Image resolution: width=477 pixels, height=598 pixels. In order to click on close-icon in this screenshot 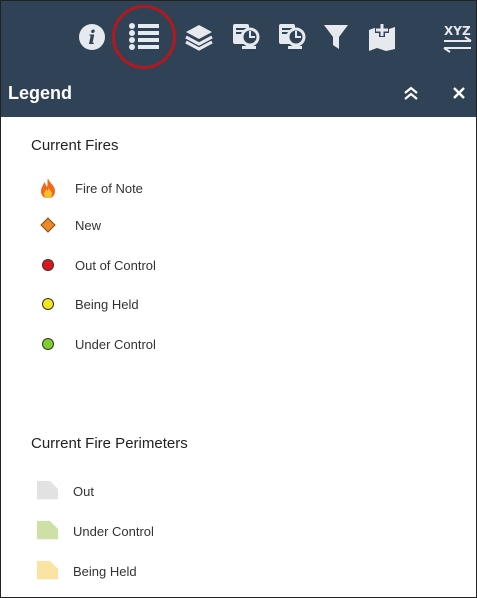, I will do `click(459, 95)`.